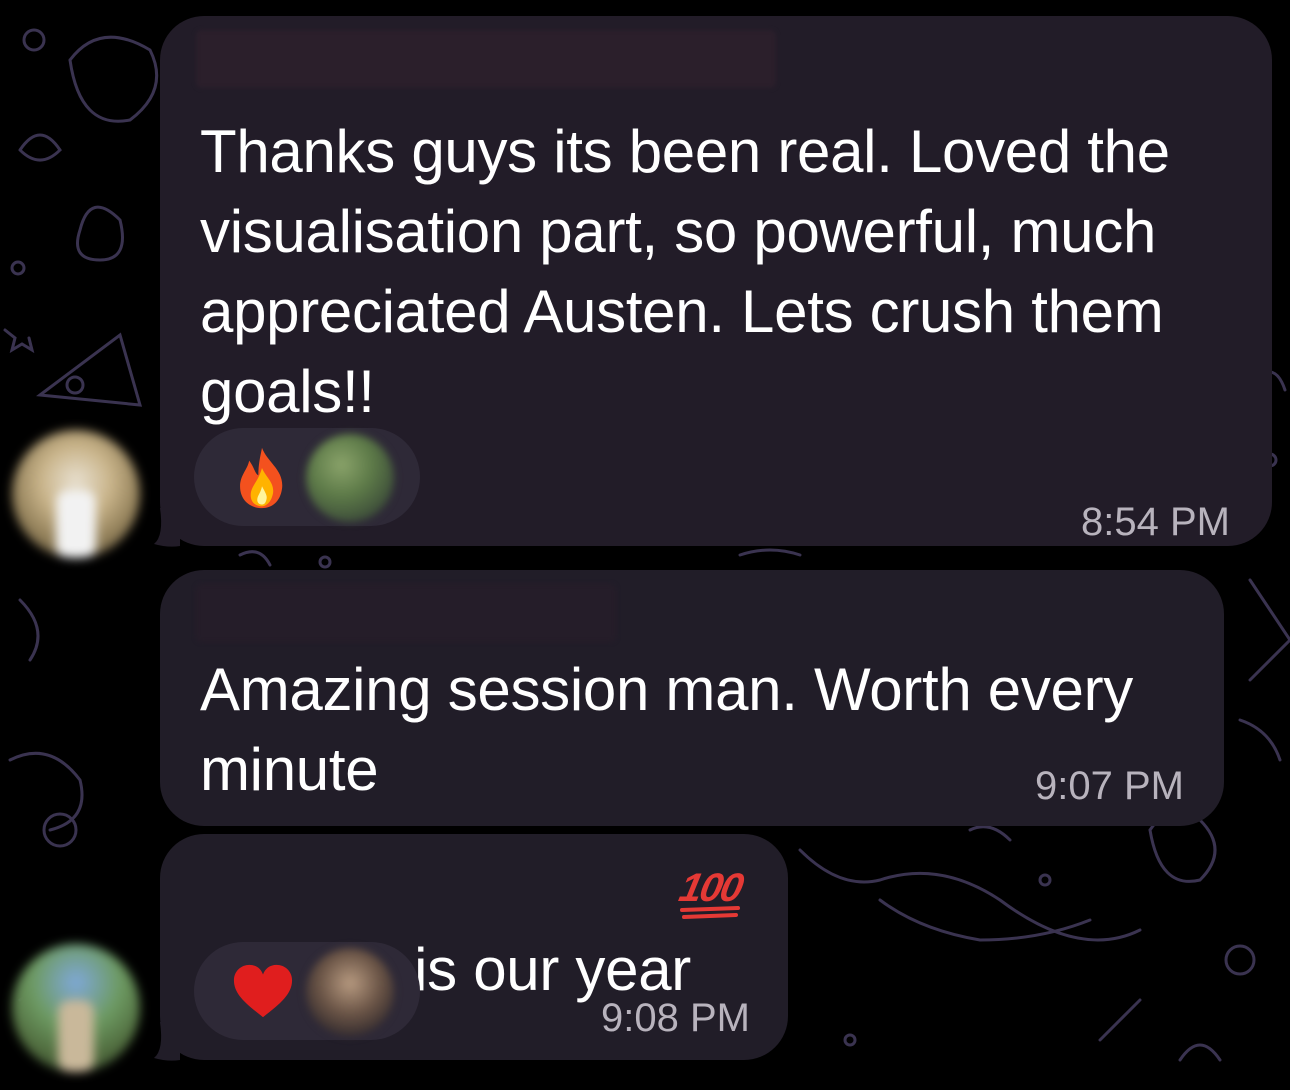 Image resolution: width=1290 pixels, height=1090 pixels. What do you see at coordinates (1109, 786) in the screenshot?
I see `message-timestamp: 9:07 PM` at bounding box center [1109, 786].